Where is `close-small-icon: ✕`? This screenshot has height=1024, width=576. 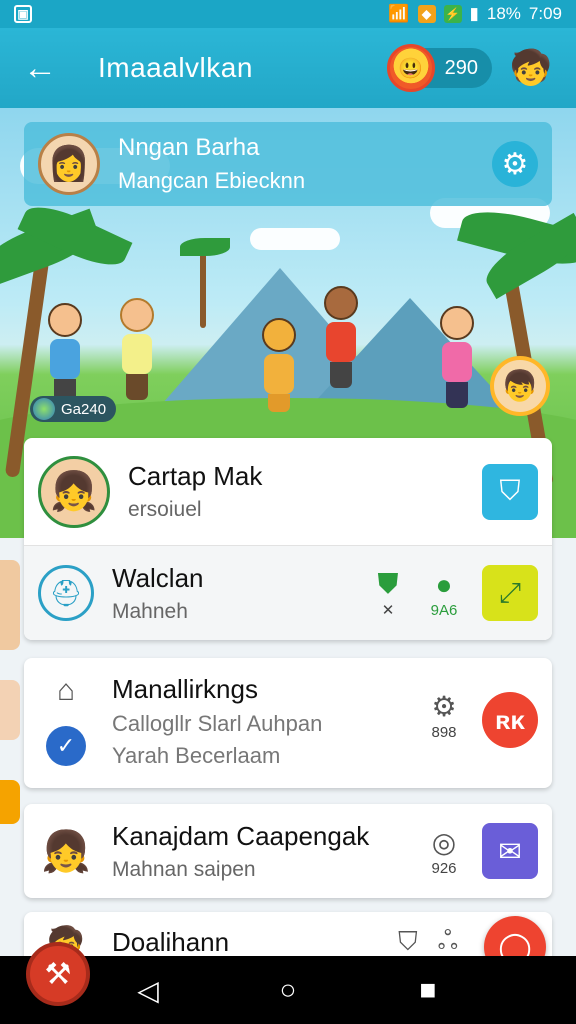 close-small-icon: ✕ is located at coordinates (388, 610).